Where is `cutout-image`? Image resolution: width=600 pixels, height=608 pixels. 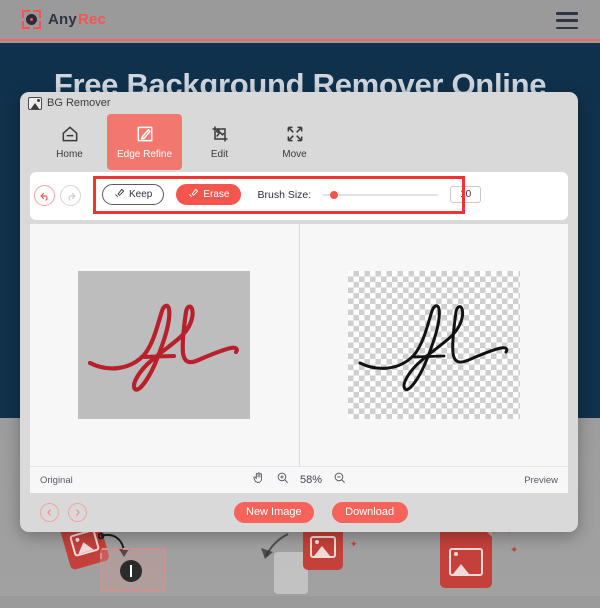 cutout-image is located at coordinates (433, 345).